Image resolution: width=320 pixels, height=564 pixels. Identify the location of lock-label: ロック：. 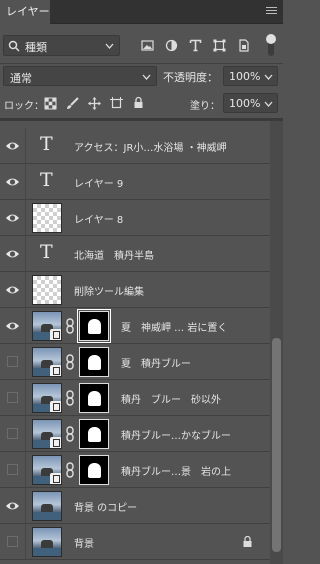
(24, 106).